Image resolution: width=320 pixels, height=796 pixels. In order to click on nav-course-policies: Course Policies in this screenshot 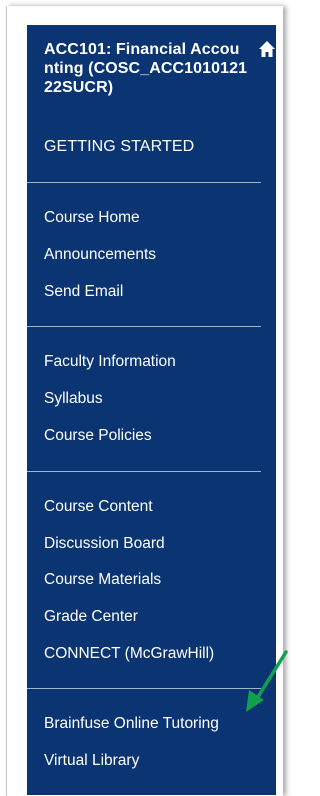, I will do `click(98, 436)`.